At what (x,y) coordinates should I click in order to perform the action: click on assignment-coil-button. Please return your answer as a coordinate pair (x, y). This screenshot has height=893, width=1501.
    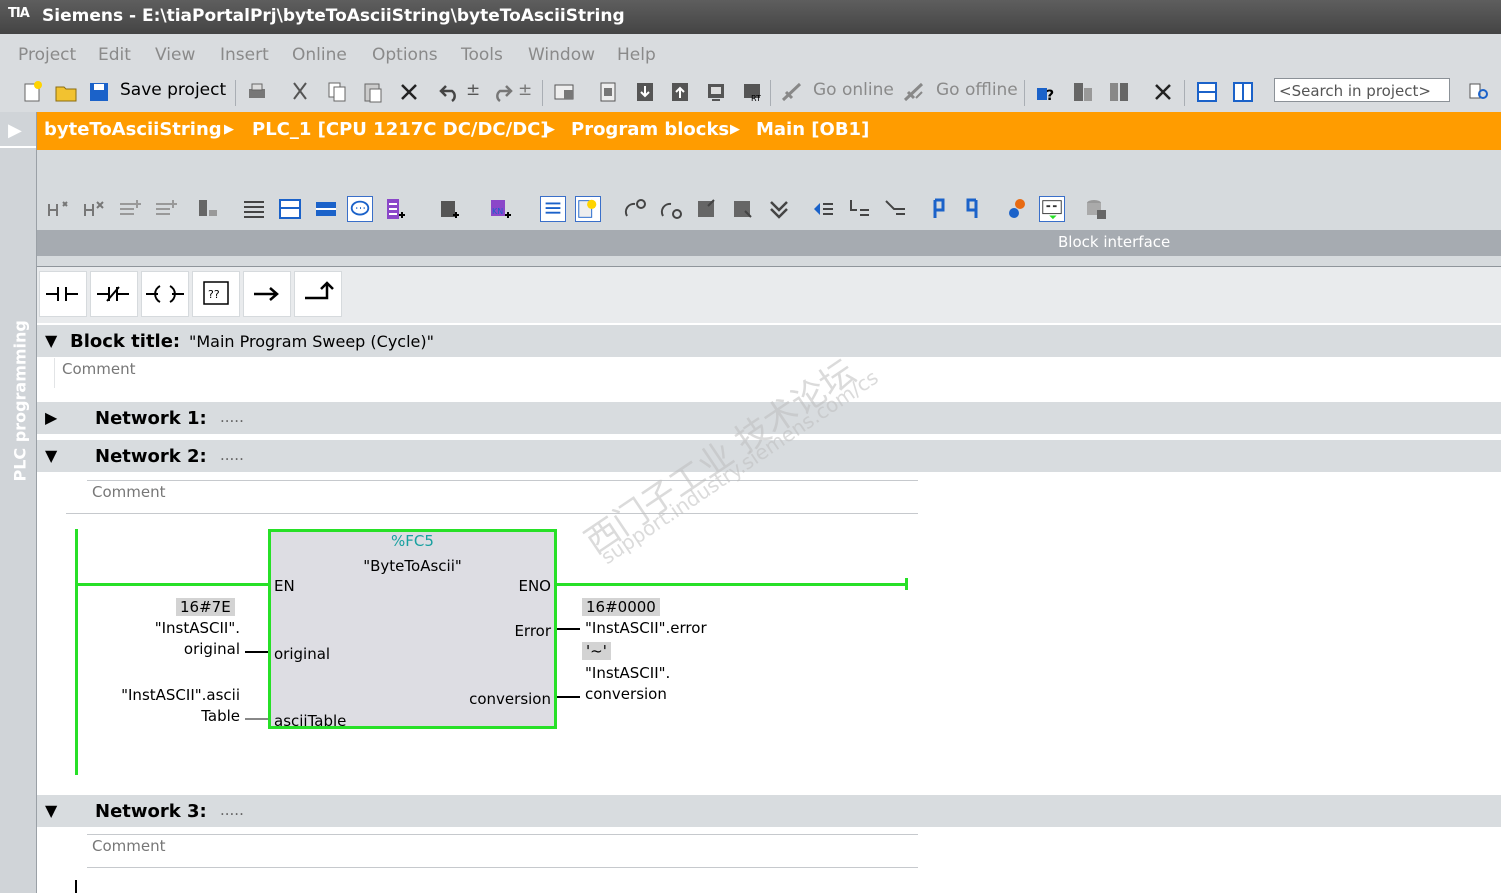
    Looking at the image, I should click on (165, 294).